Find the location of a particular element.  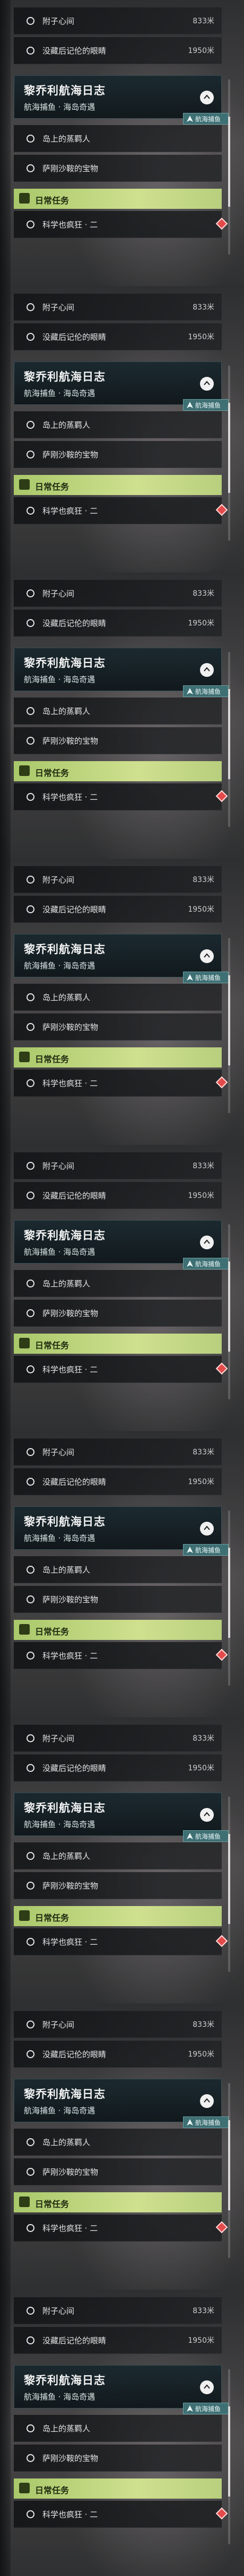

circle-icon is located at coordinates (31, 1166).